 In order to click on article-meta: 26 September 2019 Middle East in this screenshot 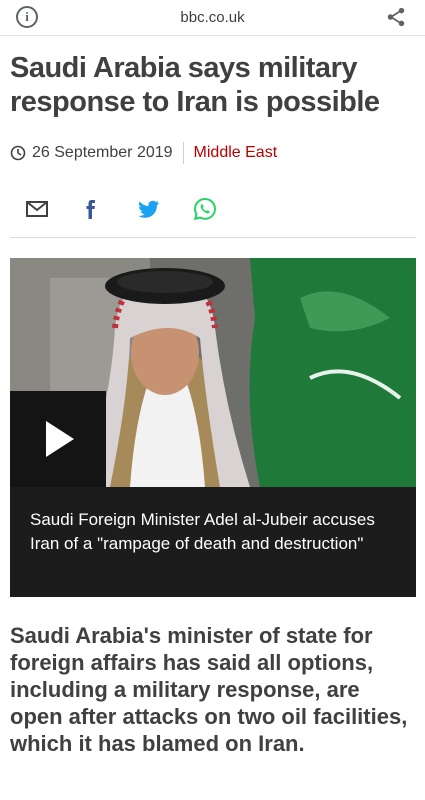, I will do `click(143, 153)`.